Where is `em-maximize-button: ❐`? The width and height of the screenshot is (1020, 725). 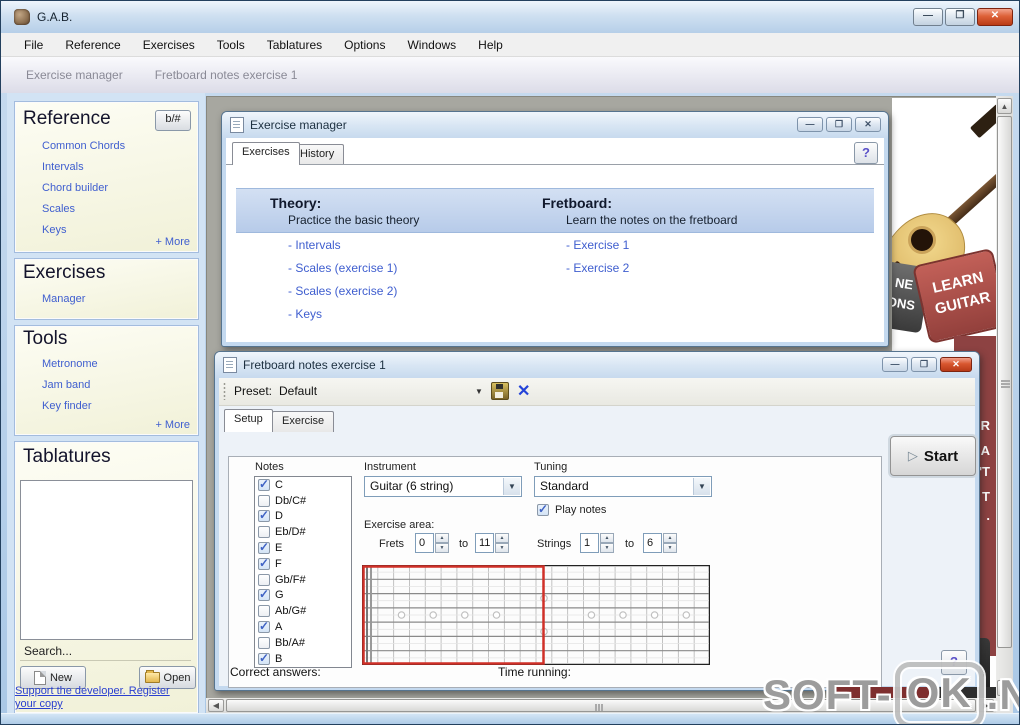
em-maximize-button: ❐ is located at coordinates (839, 124).